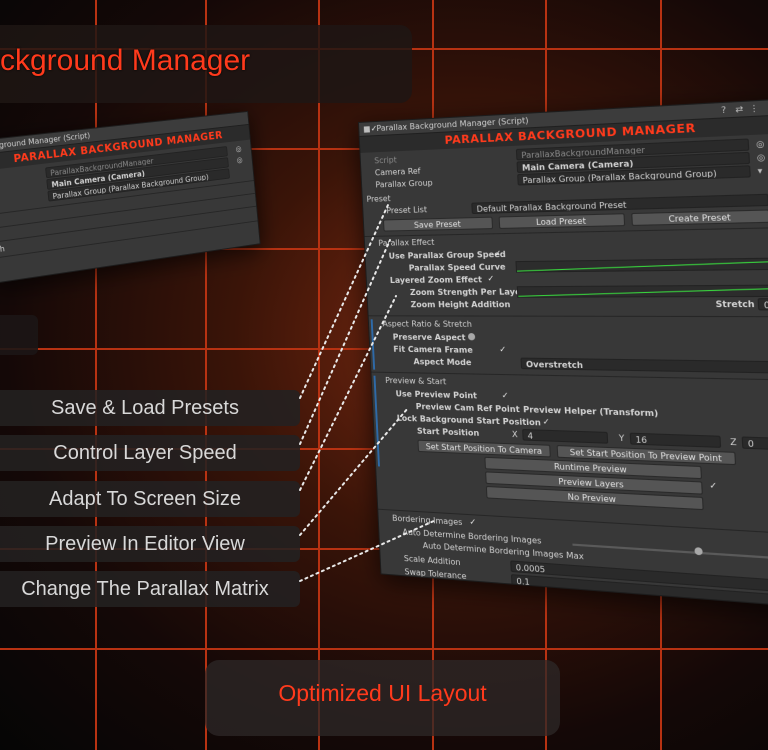  I want to click on connector-layer-speed, so click(345, 342).